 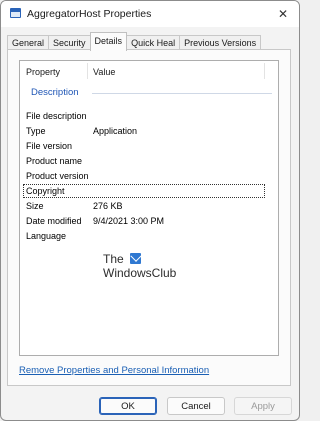 I want to click on group-header-description: Description, so click(x=149, y=93).